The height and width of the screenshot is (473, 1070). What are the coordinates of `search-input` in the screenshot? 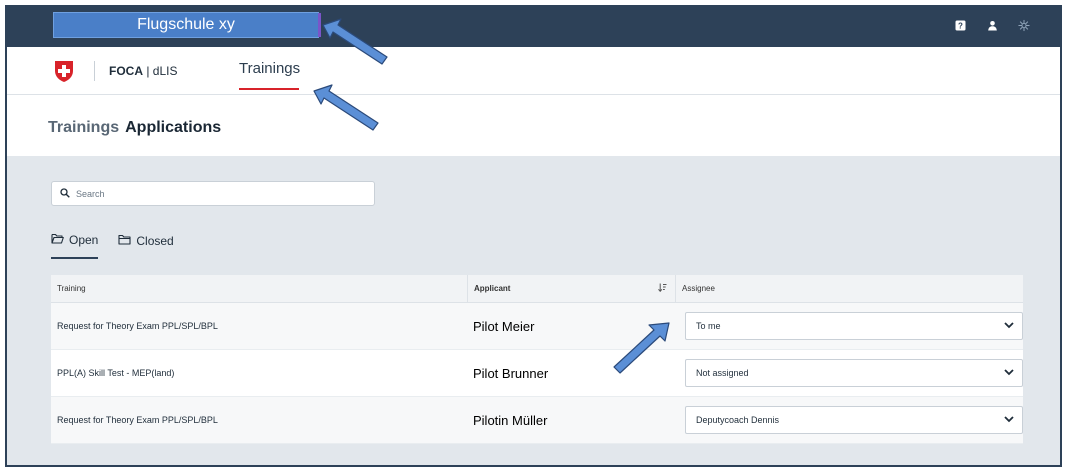 It's located at (216, 193).